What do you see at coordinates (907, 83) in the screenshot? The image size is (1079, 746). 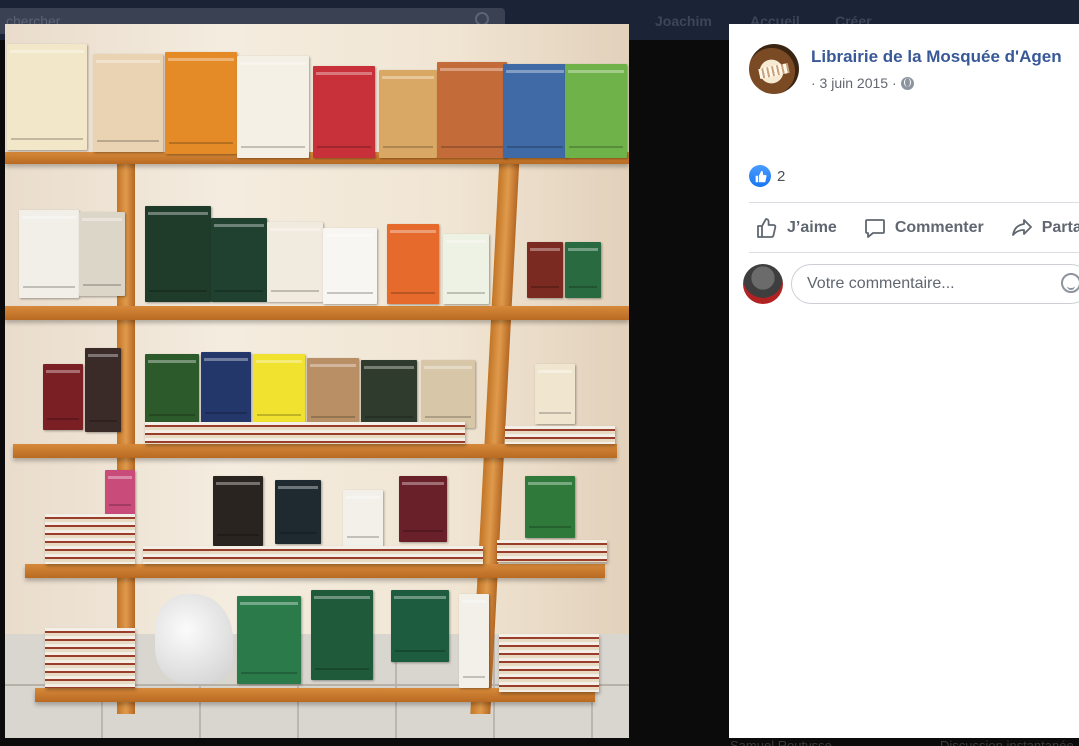 I see `globe-icon` at bounding box center [907, 83].